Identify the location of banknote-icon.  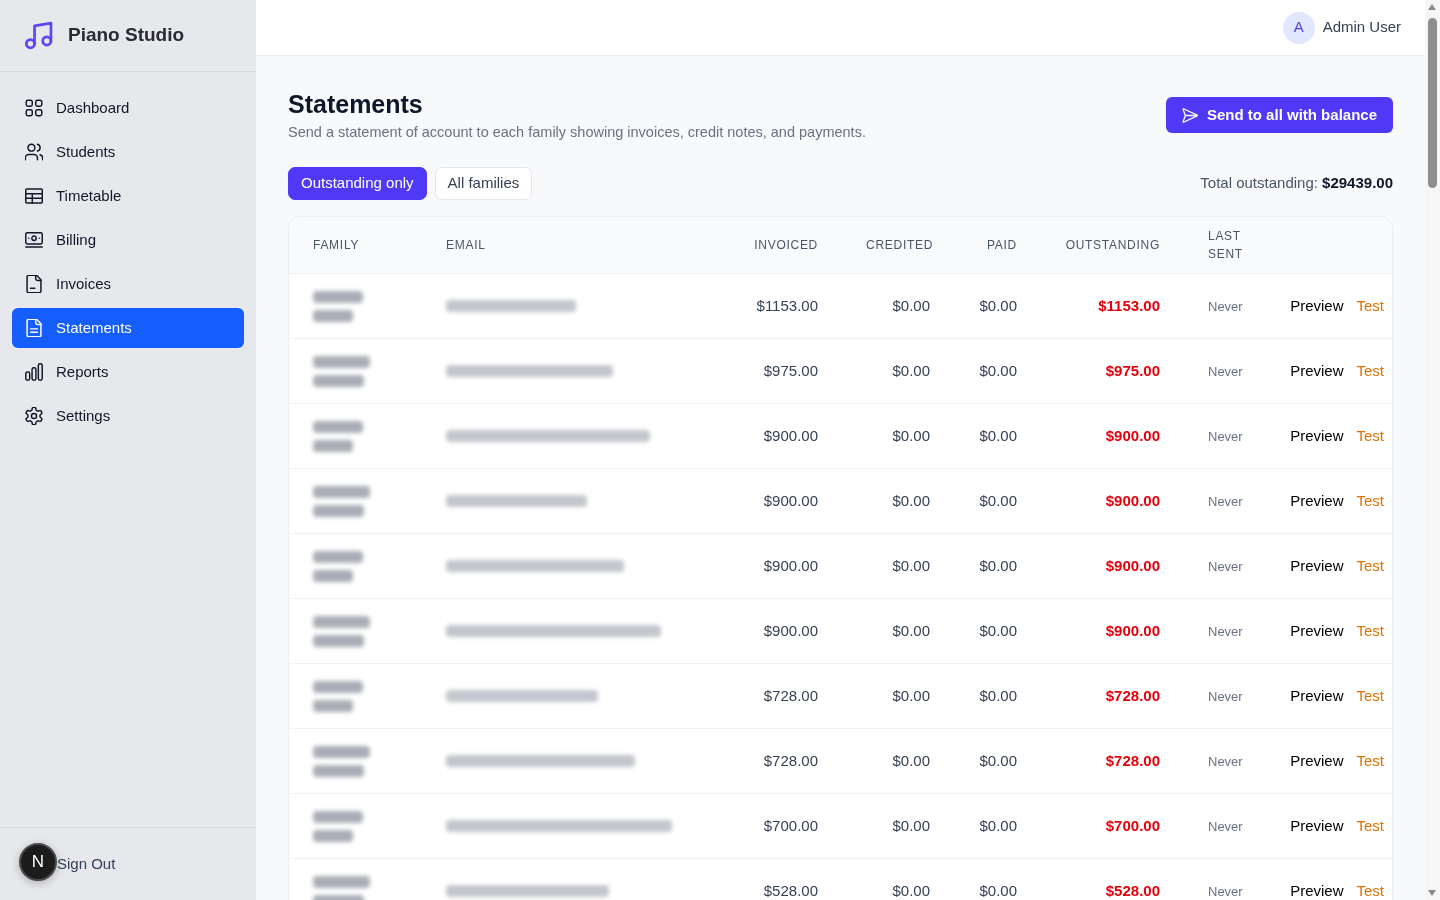
(34, 240).